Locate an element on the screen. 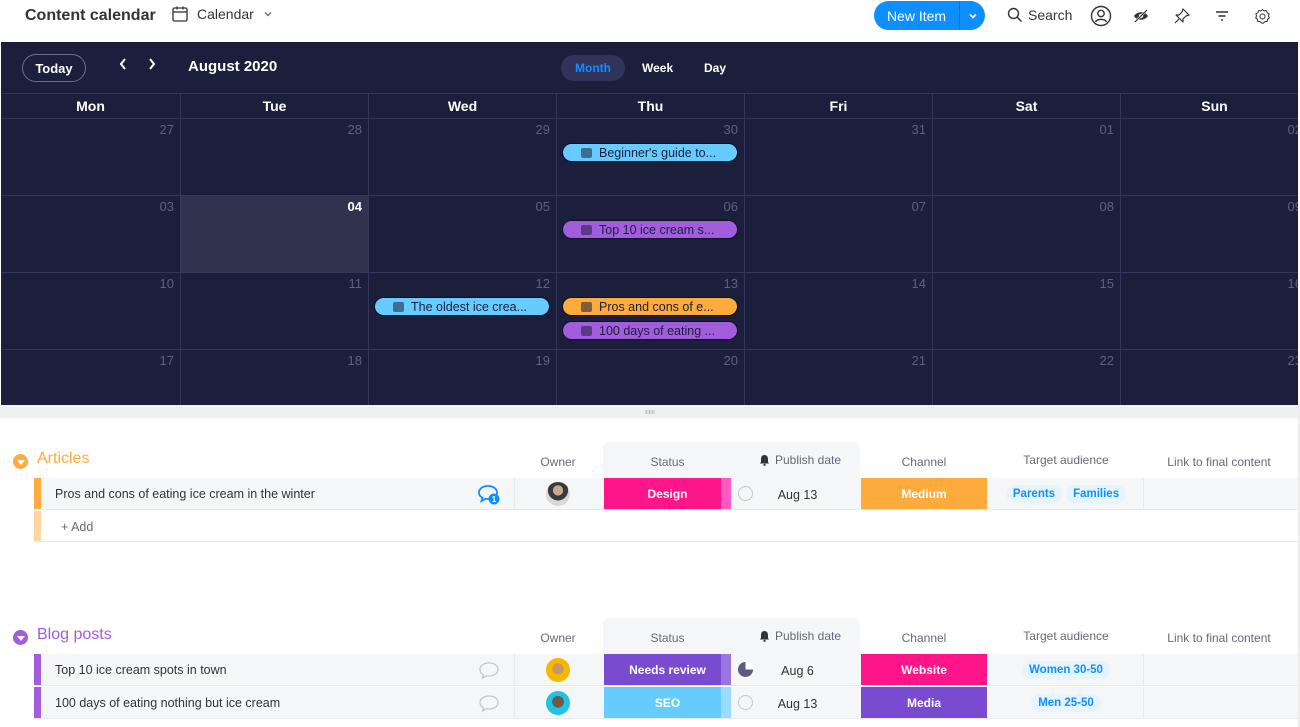  mode-month-button: Month is located at coordinates (593, 68).